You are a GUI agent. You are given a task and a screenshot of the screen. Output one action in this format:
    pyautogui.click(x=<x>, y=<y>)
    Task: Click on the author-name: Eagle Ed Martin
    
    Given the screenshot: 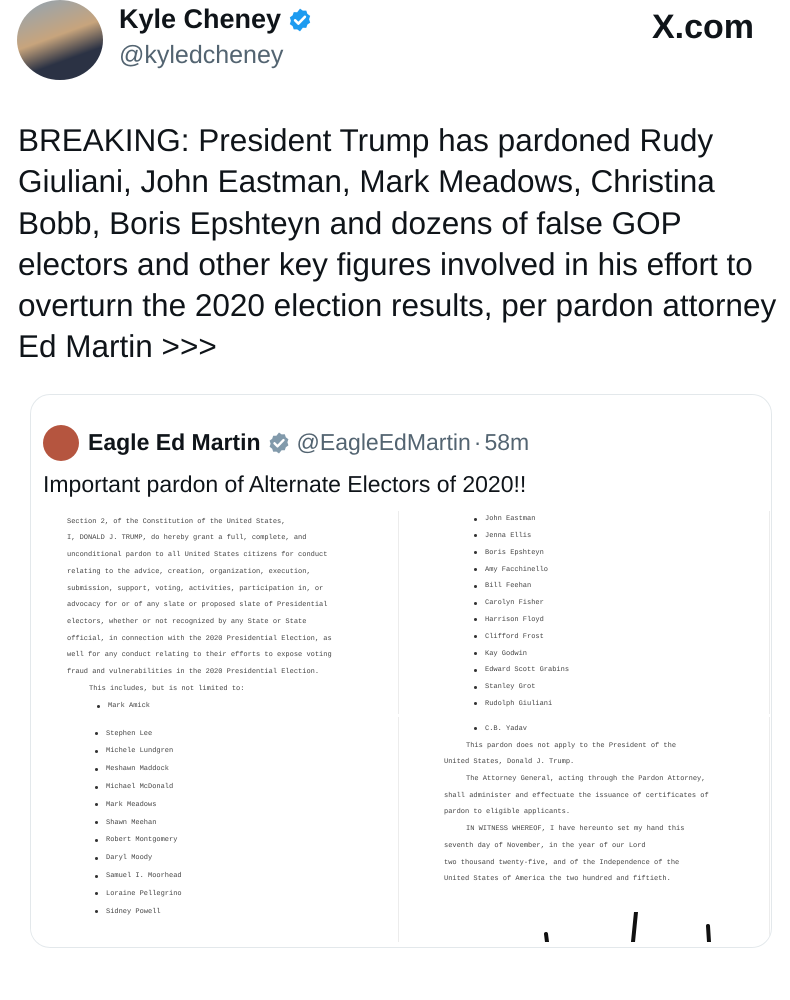 What is the action you would take?
    pyautogui.click(x=174, y=442)
    